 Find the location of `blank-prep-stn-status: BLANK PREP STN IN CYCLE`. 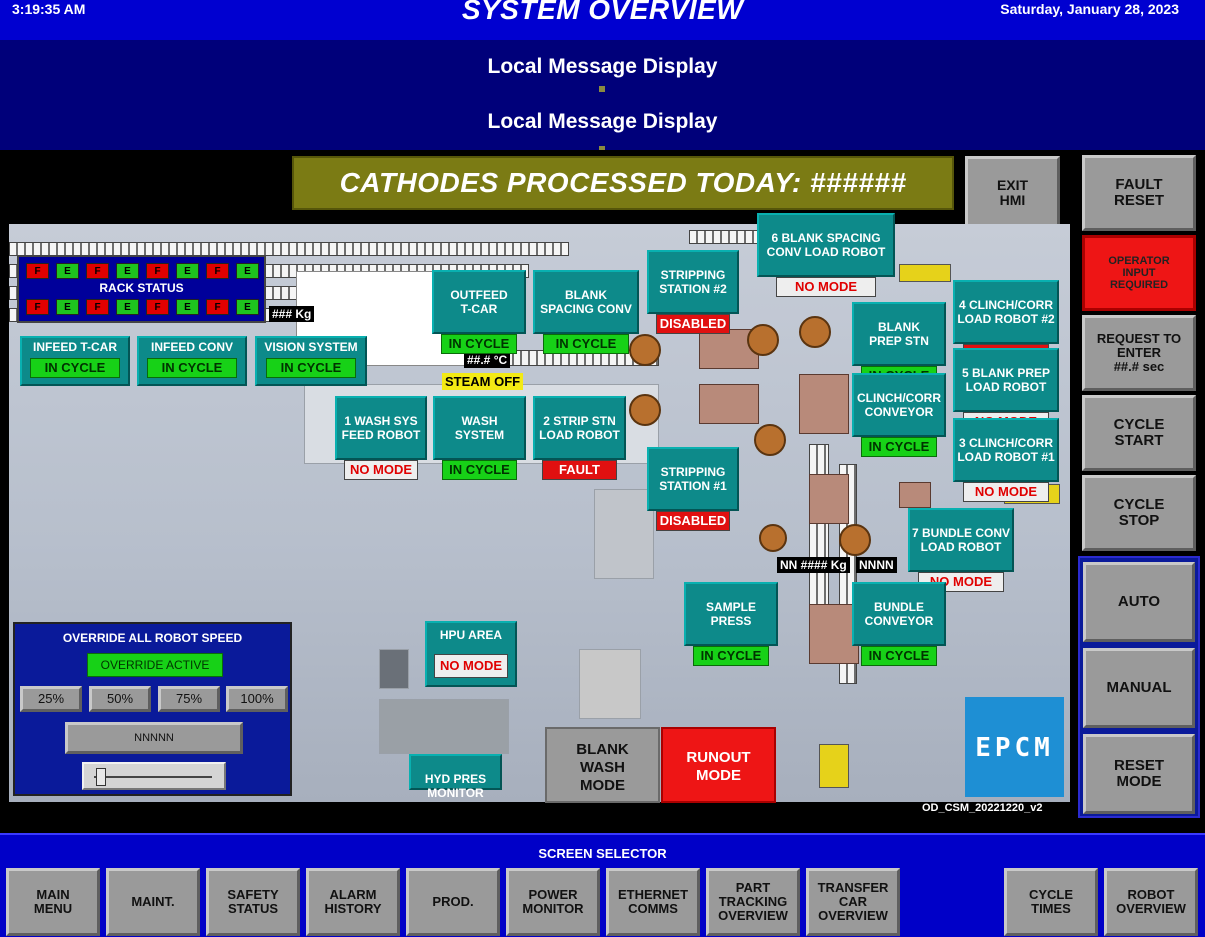

blank-prep-stn-status: BLANK PREP STN IN CYCLE is located at coordinates (899, 344).